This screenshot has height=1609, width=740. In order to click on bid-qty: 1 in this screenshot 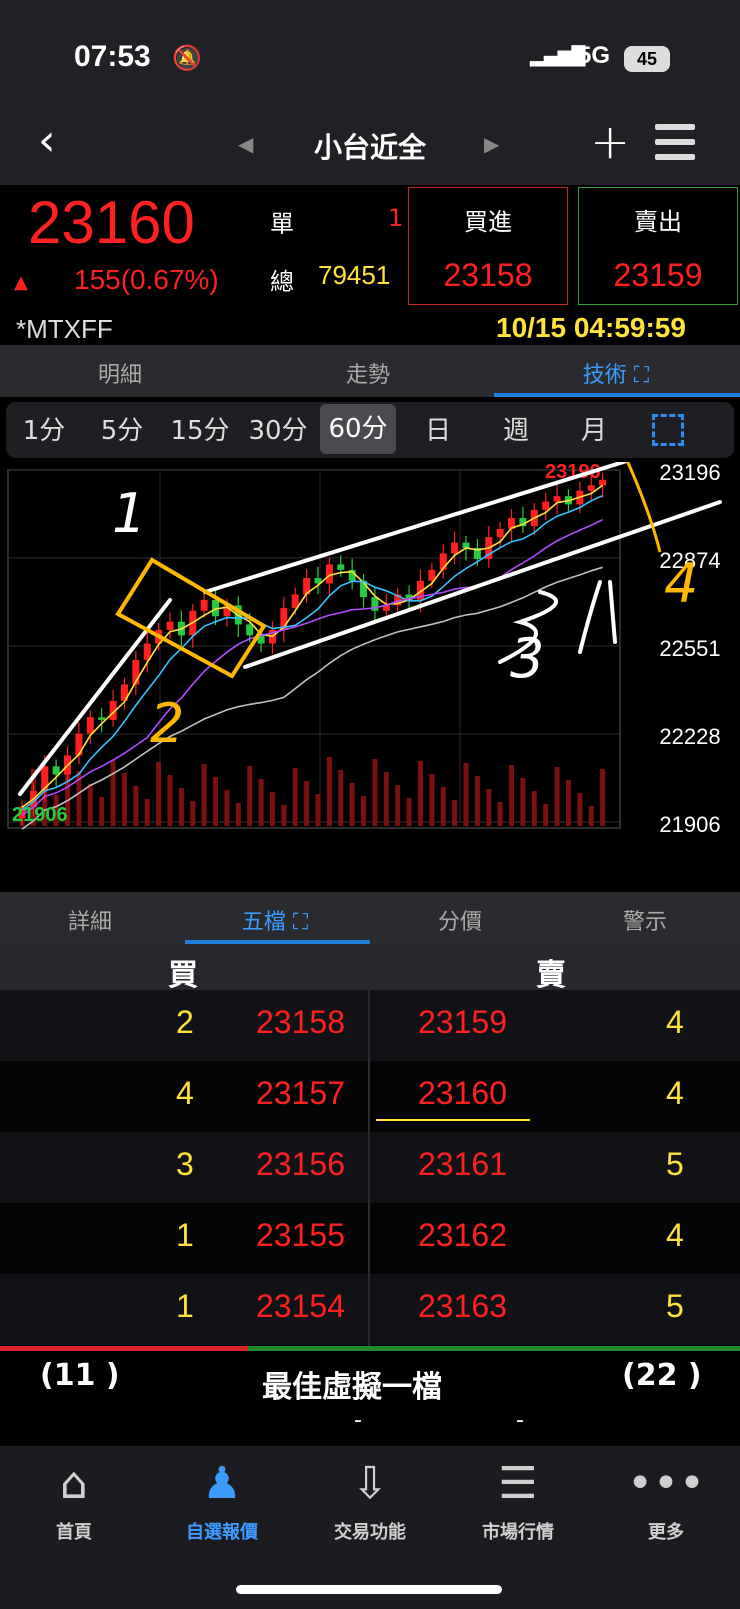, I will do `click(185, 1235)`.